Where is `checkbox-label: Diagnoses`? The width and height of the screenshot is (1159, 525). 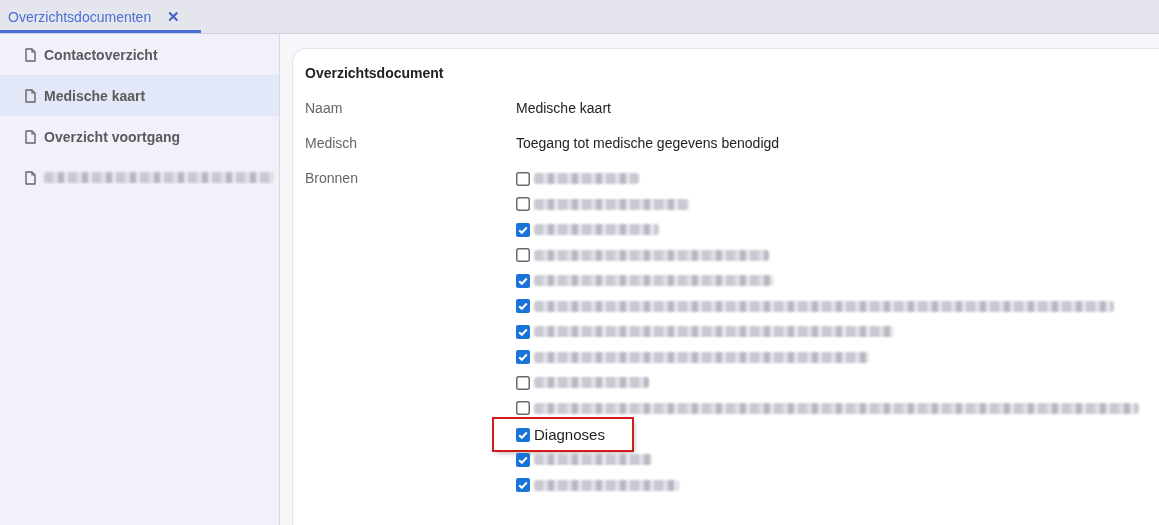 checkbox-label: Diagnoses is located at coordinates (569, 434).